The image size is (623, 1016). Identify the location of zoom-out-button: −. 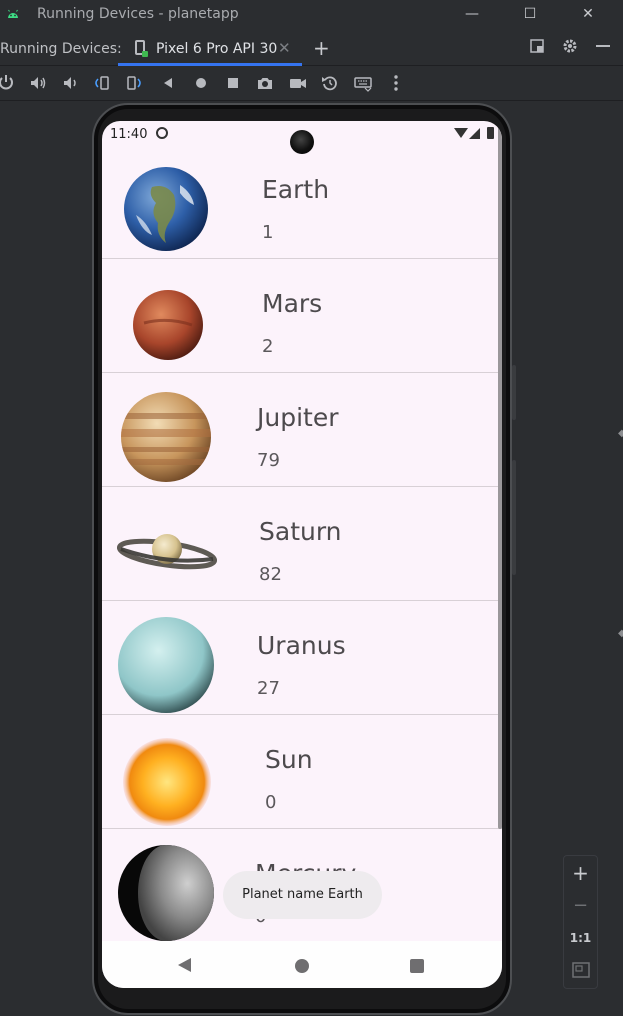
(580, 906).